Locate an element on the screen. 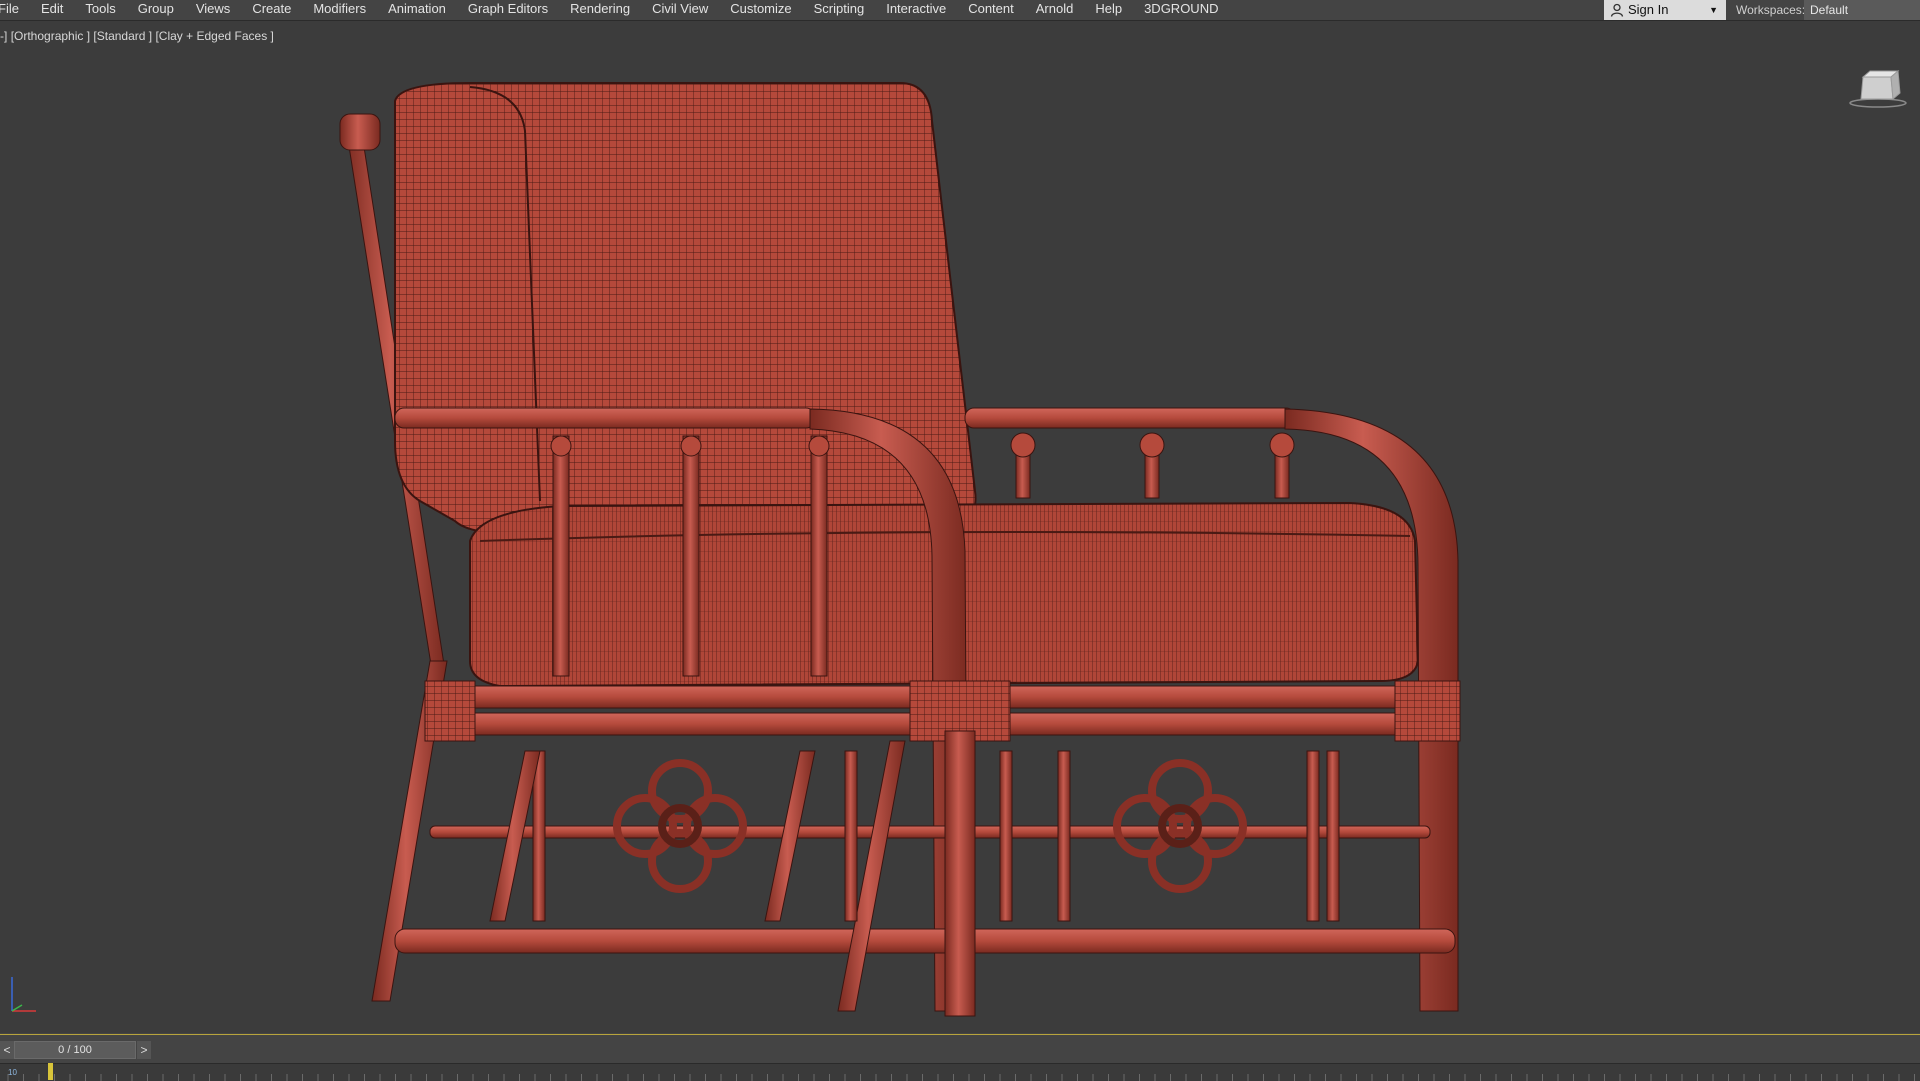 The image size is (1920, 1081). chevron-down-icon: ▼ is located at coordinates (1713, 10).